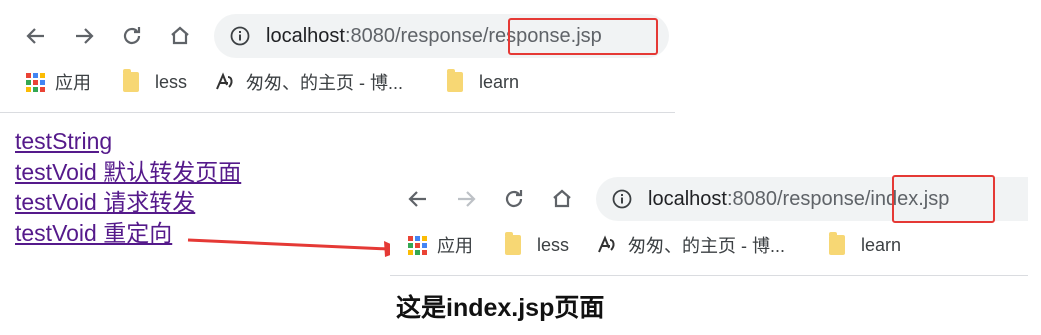  I want to click on bookmark-apps: 应用, so click(440, 245).